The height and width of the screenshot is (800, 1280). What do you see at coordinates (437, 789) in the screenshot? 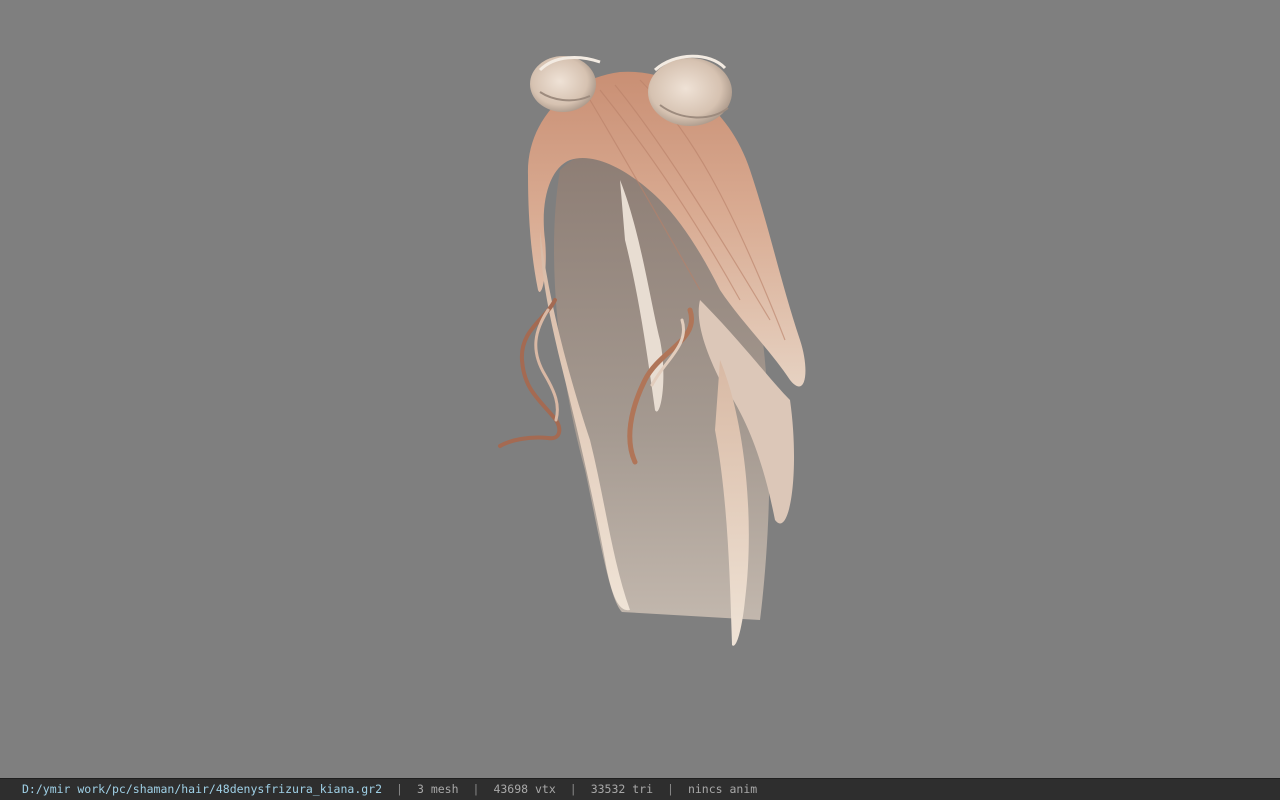
I see `status-mesh-count: 3 mesh` at bounding box center [437, 789].